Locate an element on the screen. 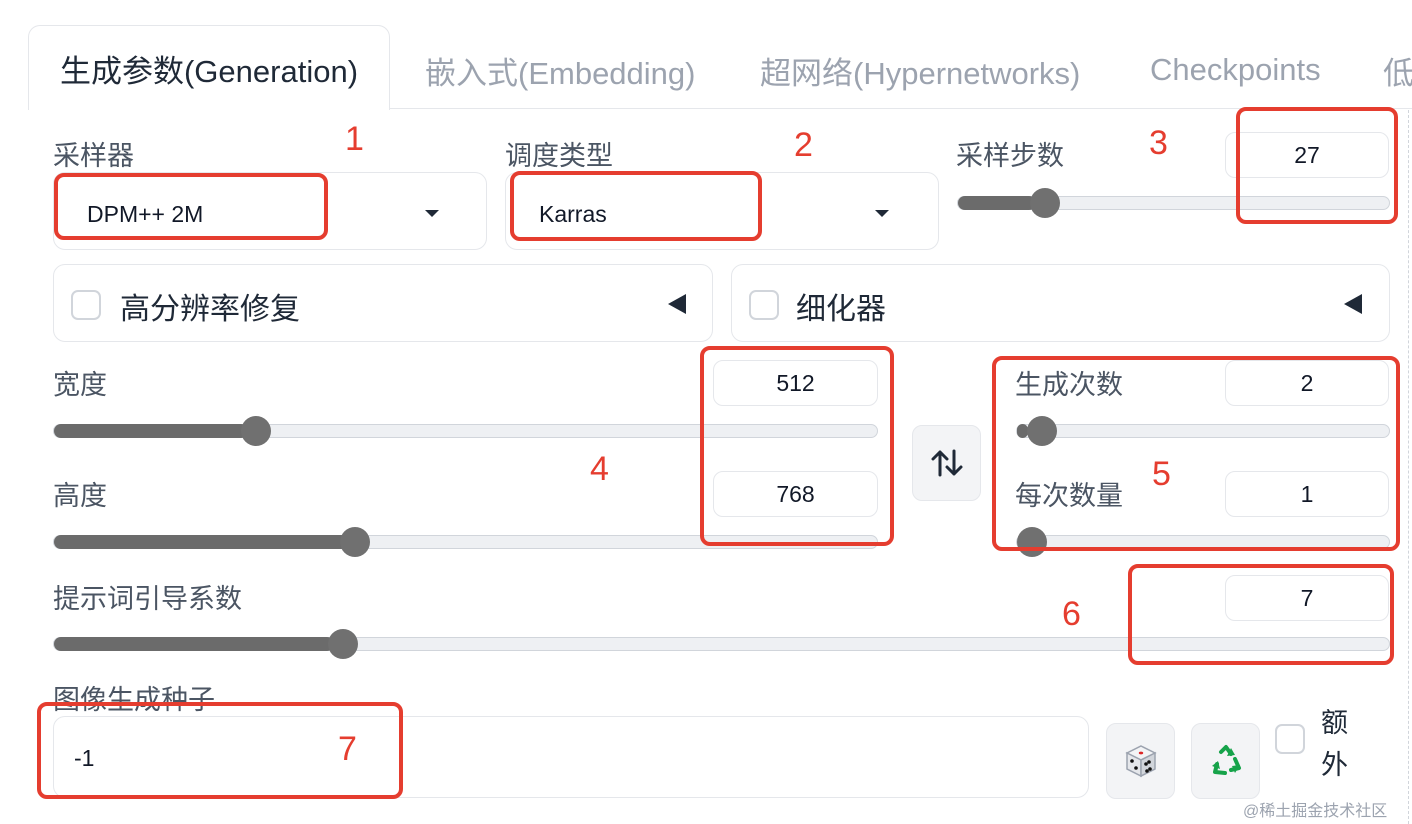  width-label: 宽度 is located at coordinates (80, 385).